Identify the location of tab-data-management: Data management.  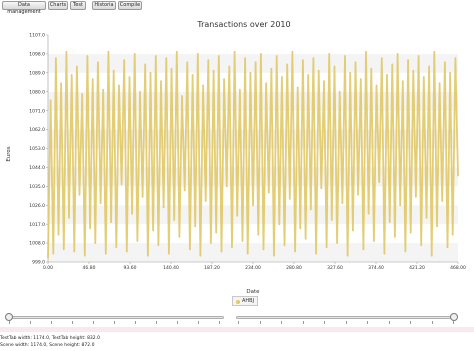
(24, 8).